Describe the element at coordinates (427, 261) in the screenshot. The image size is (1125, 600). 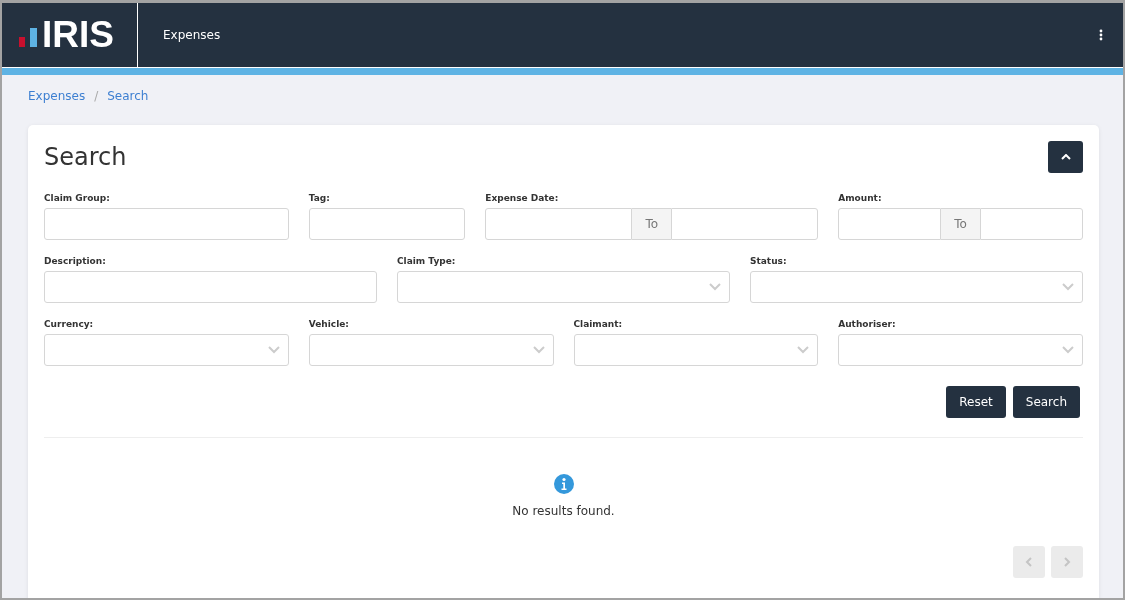
I see `field-label: Claim Type:` at that location.